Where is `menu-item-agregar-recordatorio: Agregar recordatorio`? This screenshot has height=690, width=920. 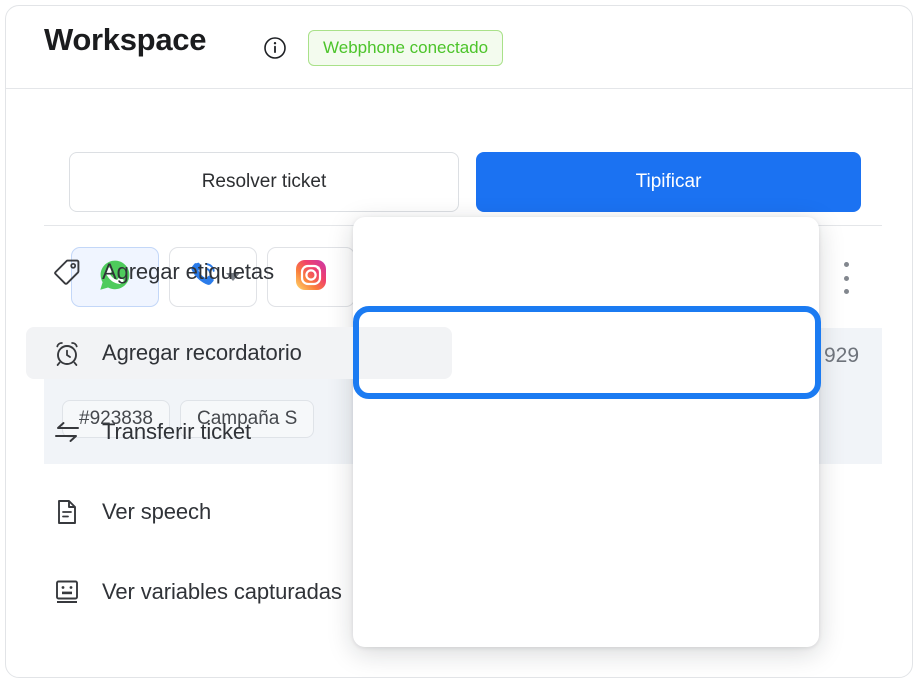
menu-item-agregar-recordatorio: Agregar recordatorio is located at coordinates (239, 353).